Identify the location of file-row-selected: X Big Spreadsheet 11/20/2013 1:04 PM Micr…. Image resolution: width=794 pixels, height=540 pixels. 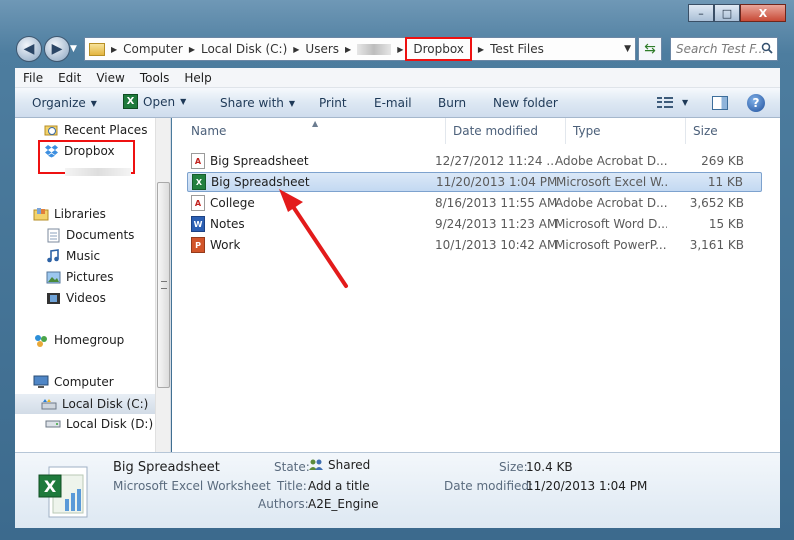
(474, 182).